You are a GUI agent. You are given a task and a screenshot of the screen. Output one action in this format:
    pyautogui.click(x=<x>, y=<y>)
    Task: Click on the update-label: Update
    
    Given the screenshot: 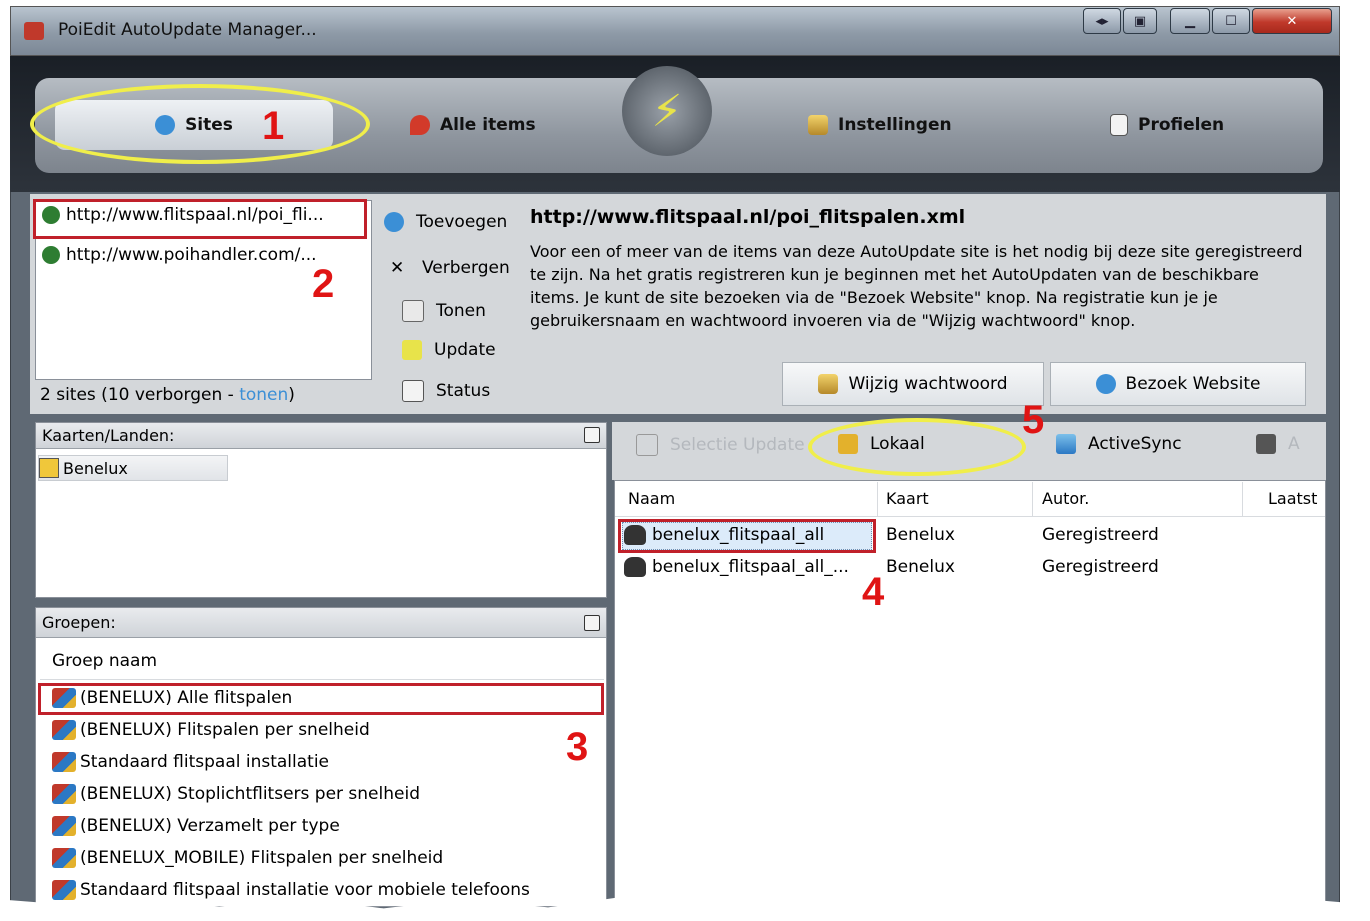 What is the action you would take?
    pyautogui.click(x=465, y=350)
    